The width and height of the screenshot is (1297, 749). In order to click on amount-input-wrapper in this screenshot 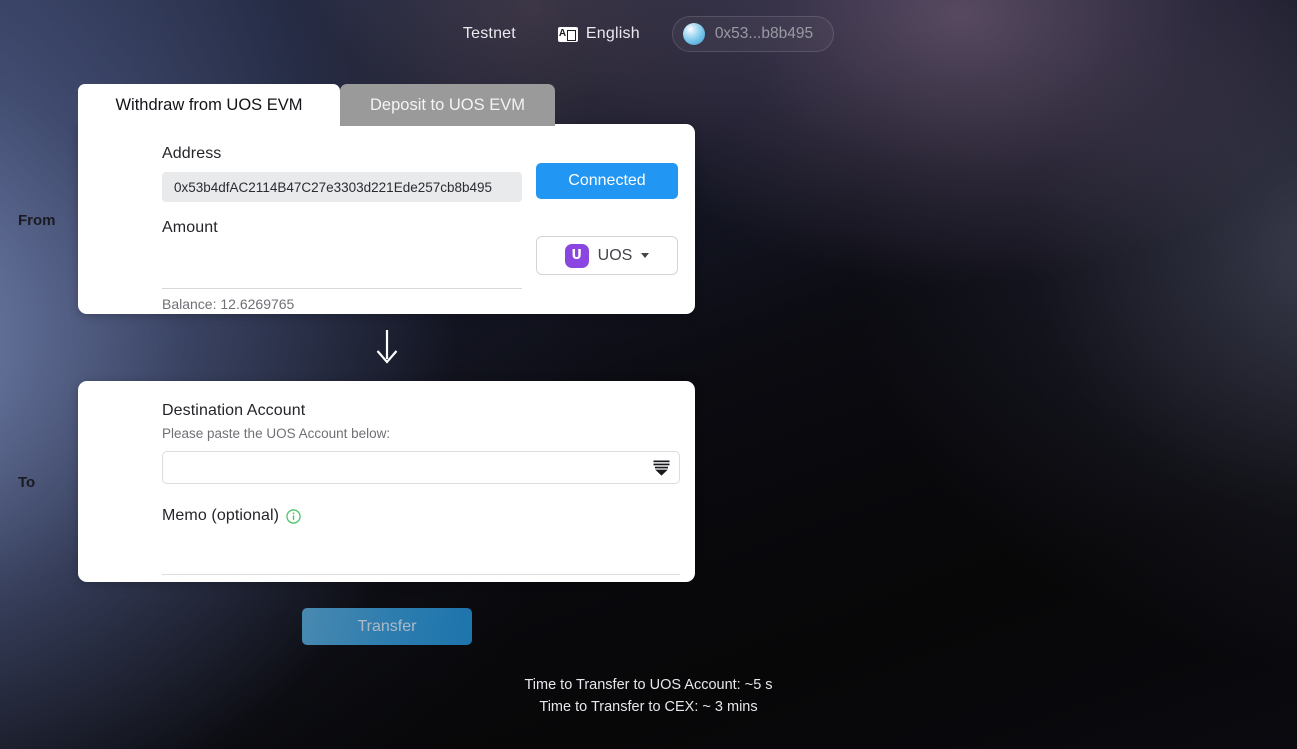, I will do `click(342, 276)`.